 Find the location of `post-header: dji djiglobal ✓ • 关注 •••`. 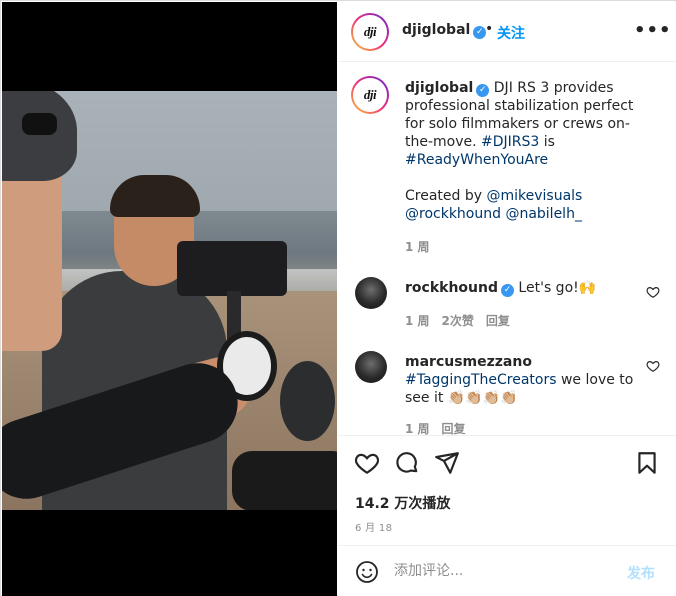

post-header: dji djiglobal ✓ • 关注 ••• is located at coordinates (507, 32).